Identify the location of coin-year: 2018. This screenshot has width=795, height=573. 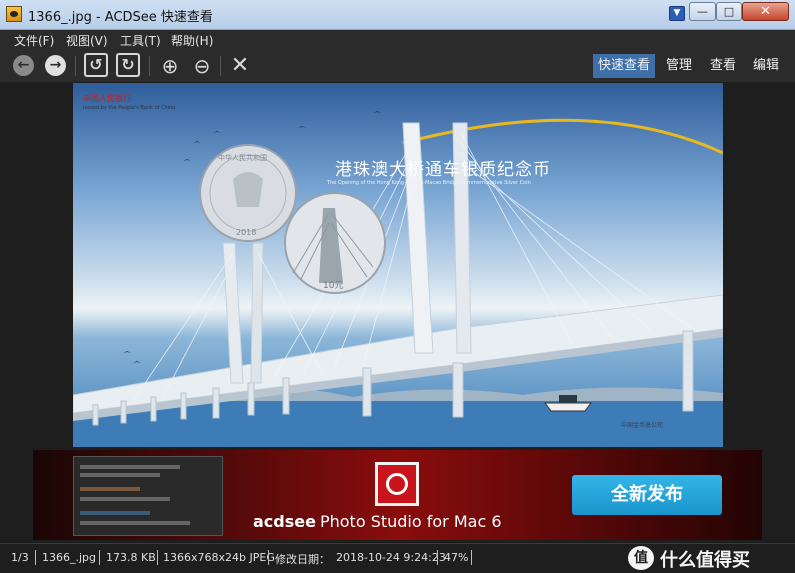
(246, 232).